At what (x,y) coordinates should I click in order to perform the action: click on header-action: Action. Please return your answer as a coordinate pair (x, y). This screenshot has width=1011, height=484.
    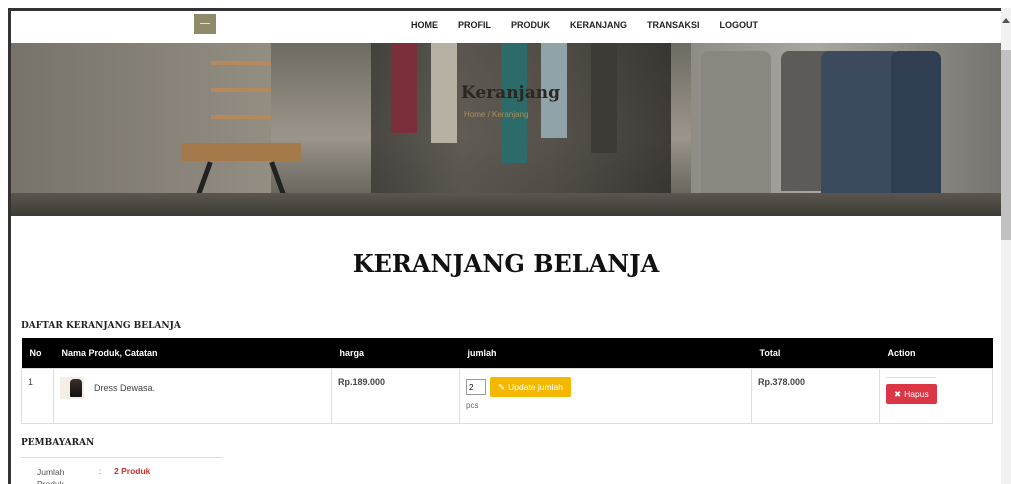
    Looking at the image, I should click on (936, 353).